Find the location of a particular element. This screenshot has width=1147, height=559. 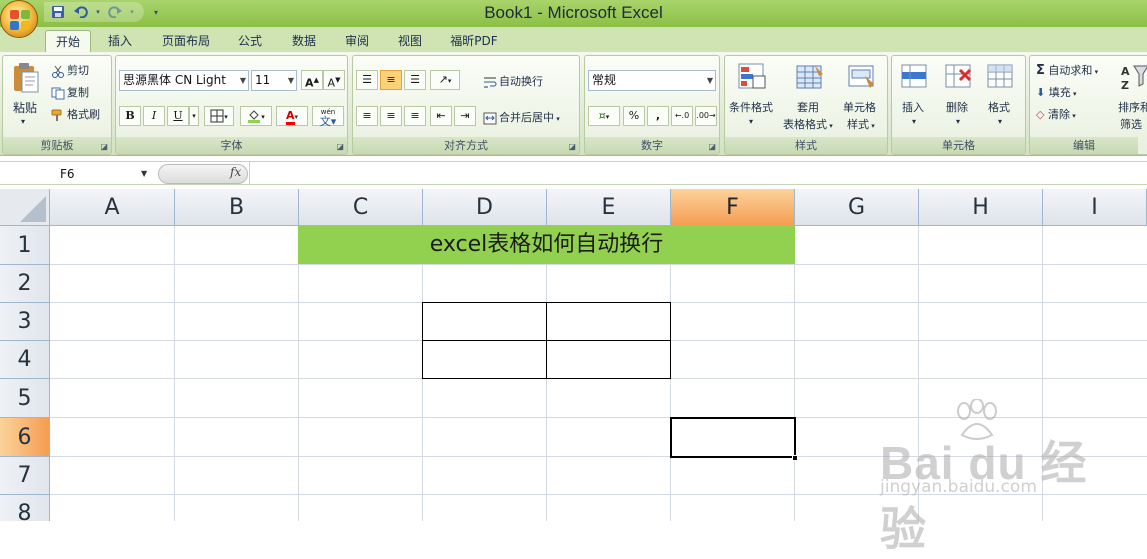

cell-styles-icon is located at coordinates (862, 77).